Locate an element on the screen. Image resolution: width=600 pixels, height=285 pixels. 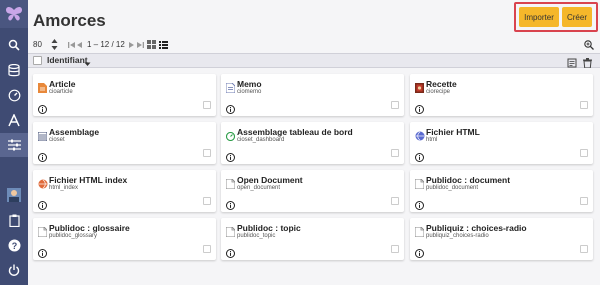
import-button: Importer is located at coordinates (539, 17).